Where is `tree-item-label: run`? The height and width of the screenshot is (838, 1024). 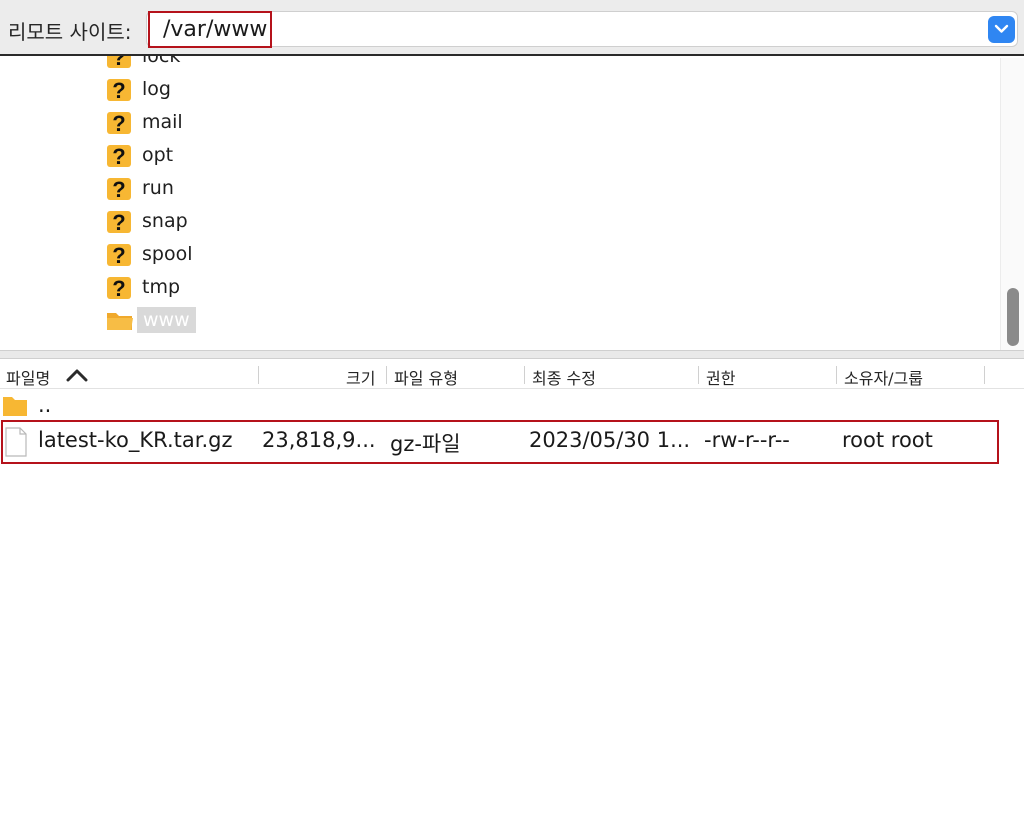 tree-item-label: run is located at coordinates (158, 188).